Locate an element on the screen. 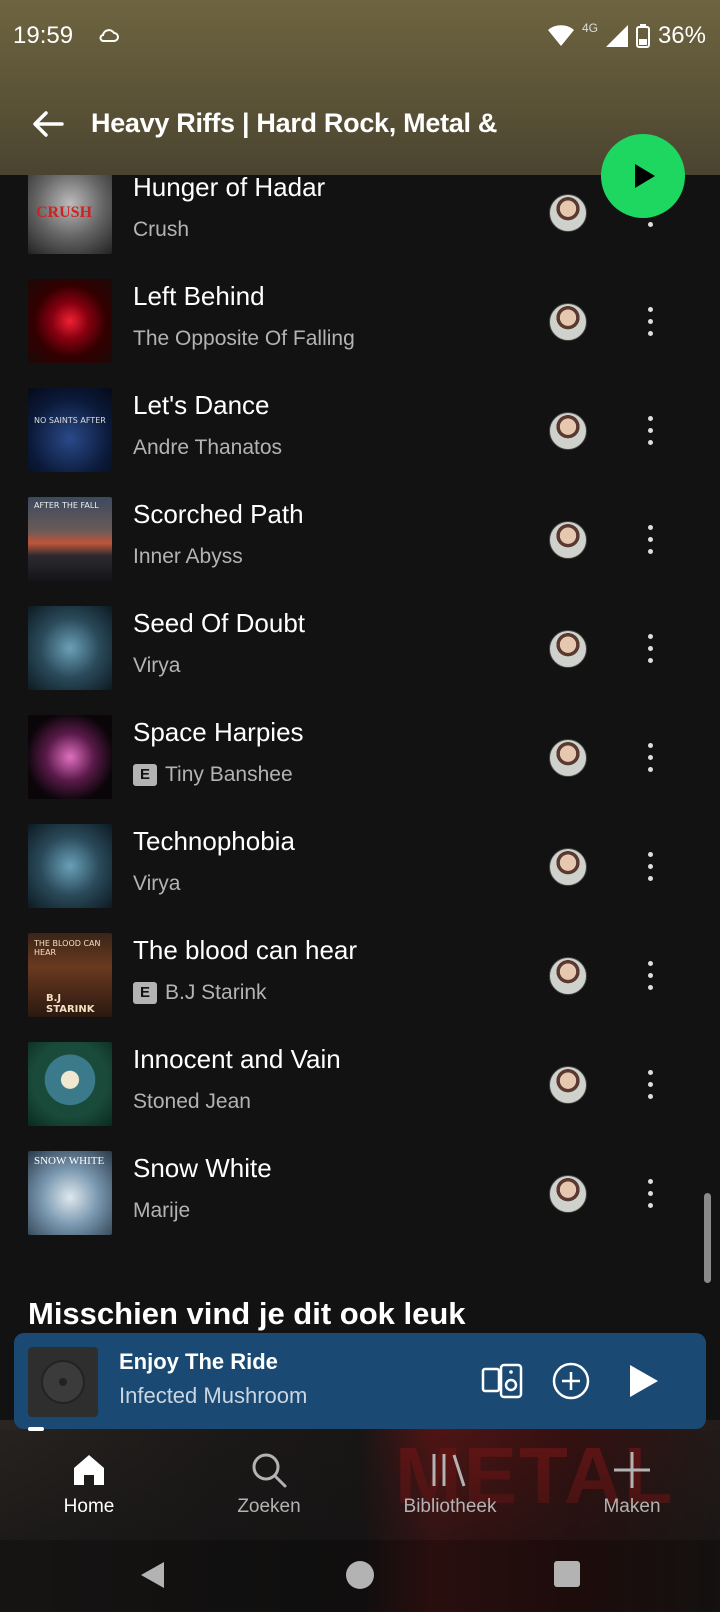 The image size is (720, 1612). artist-name: Andre Thanatos is located at coordinates (208, 447).